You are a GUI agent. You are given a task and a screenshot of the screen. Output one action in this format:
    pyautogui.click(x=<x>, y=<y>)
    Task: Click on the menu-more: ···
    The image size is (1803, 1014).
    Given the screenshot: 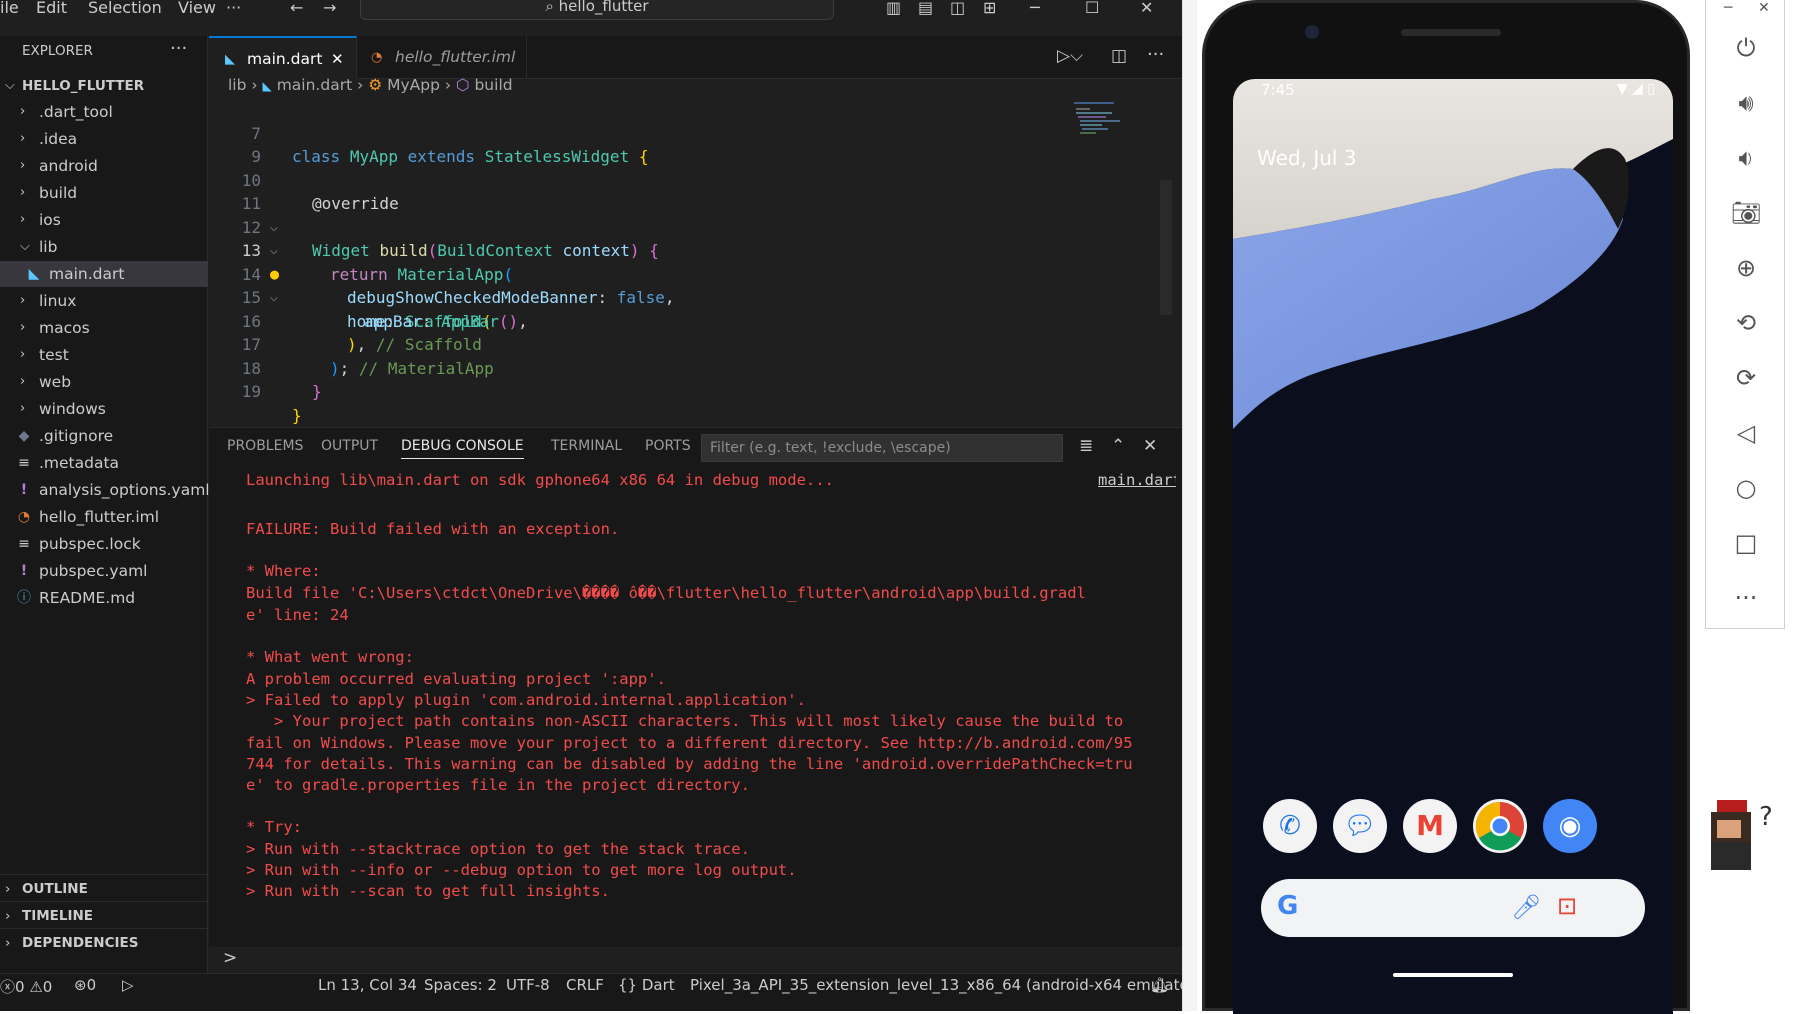 What is the action you would take?
    pyautogui.click(x=233, y=8)
    